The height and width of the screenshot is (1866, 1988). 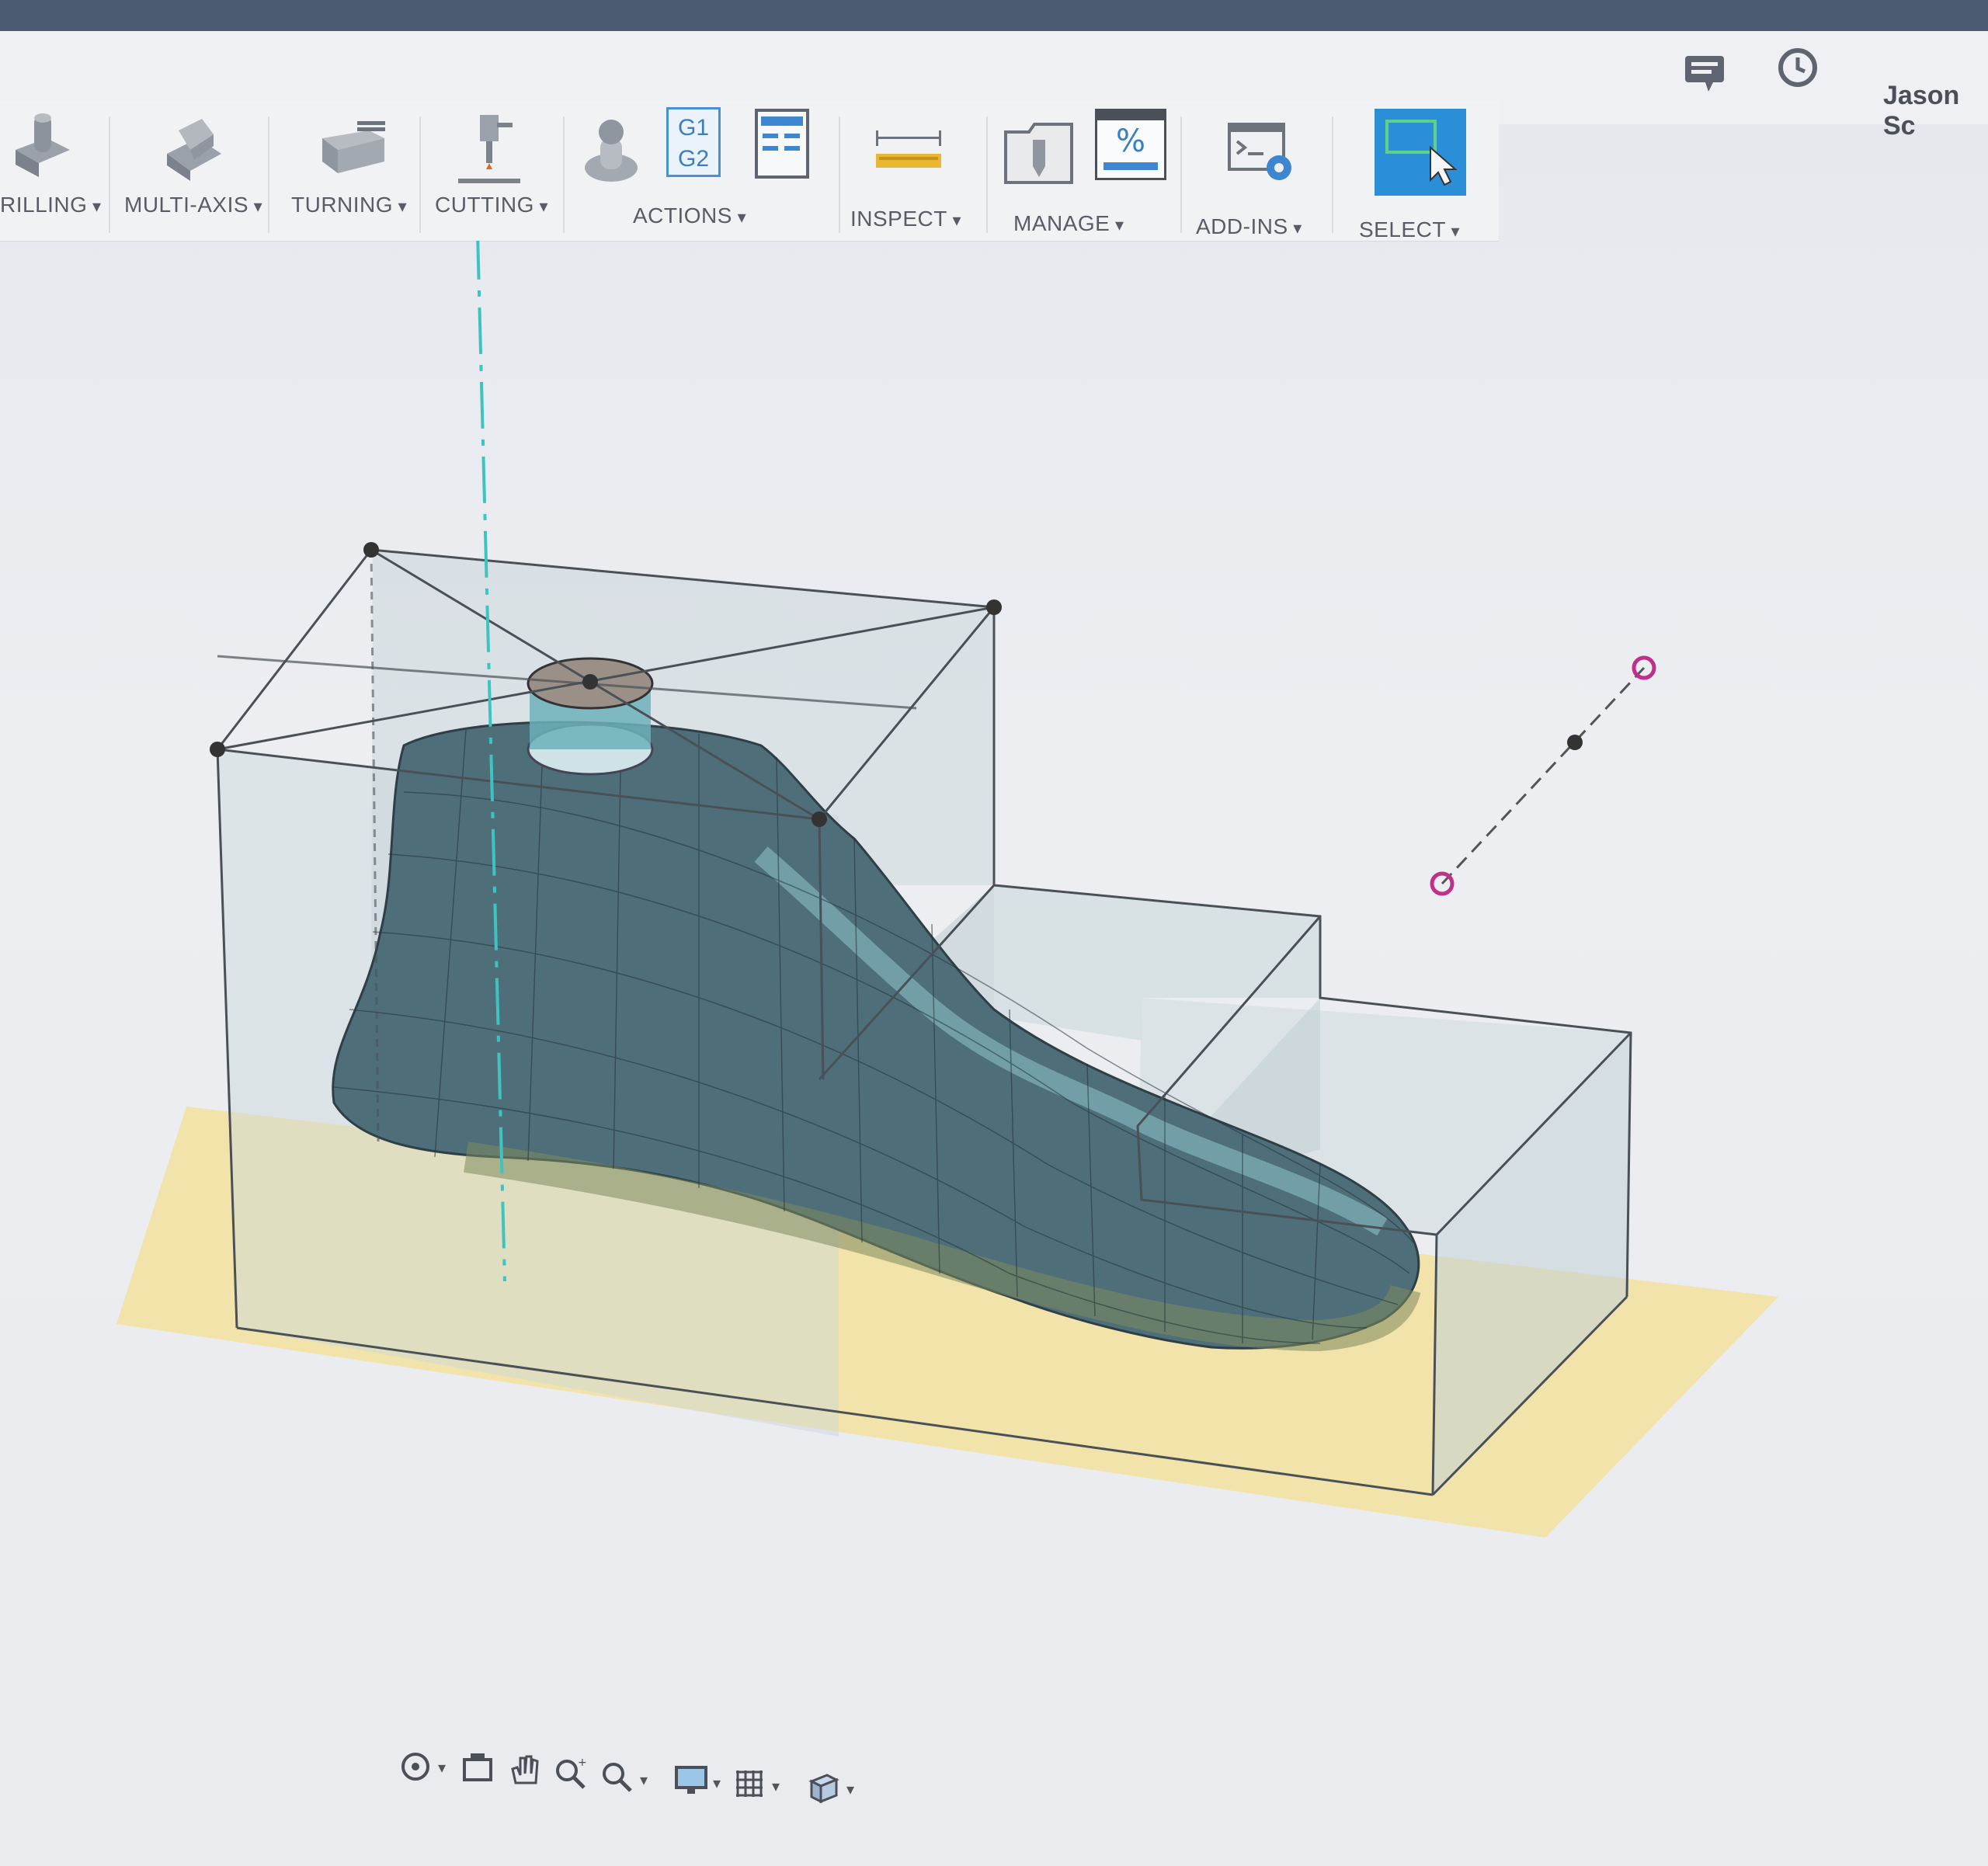 What do you see at coordinates (749, 1783) in the screenshot?
I see `grid-icon` at bounding box center [749, 1783].